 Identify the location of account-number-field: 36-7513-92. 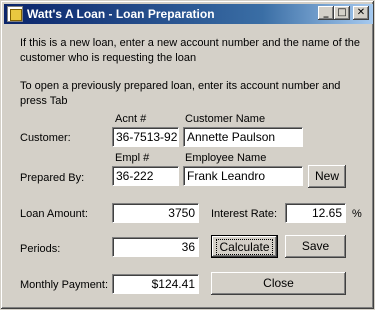
(145, 137).